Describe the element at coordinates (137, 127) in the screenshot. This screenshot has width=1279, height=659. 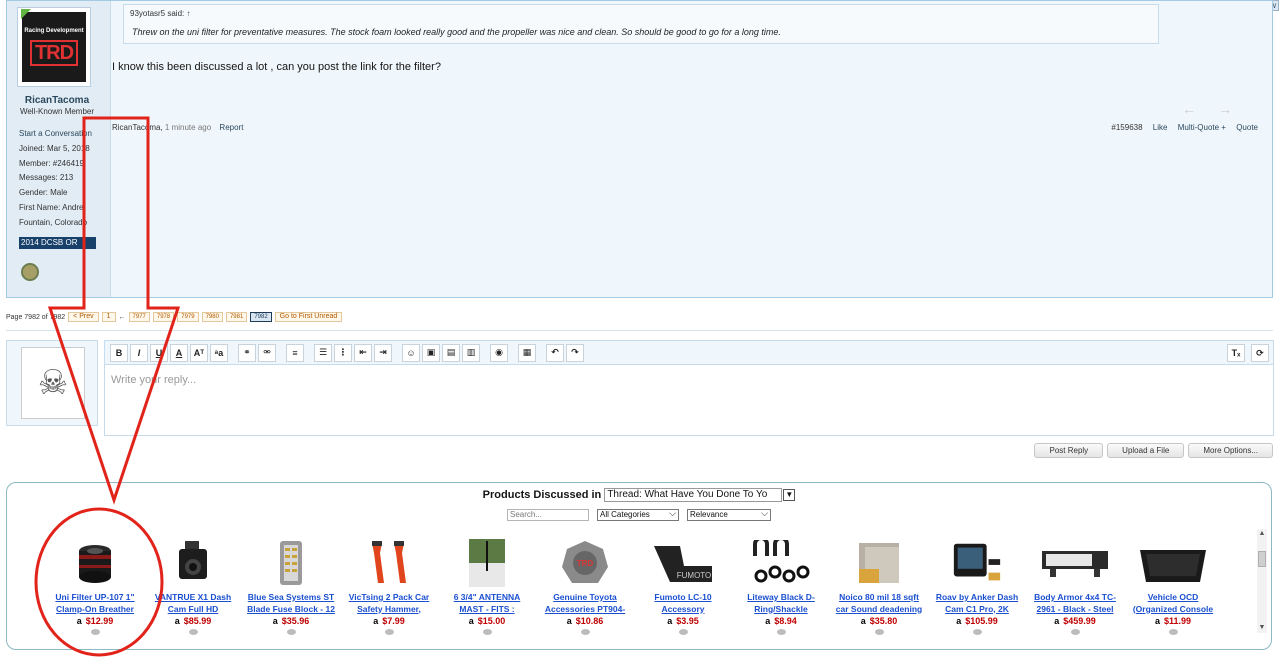
I see `meta-author: RicanTacoma,` at that location.